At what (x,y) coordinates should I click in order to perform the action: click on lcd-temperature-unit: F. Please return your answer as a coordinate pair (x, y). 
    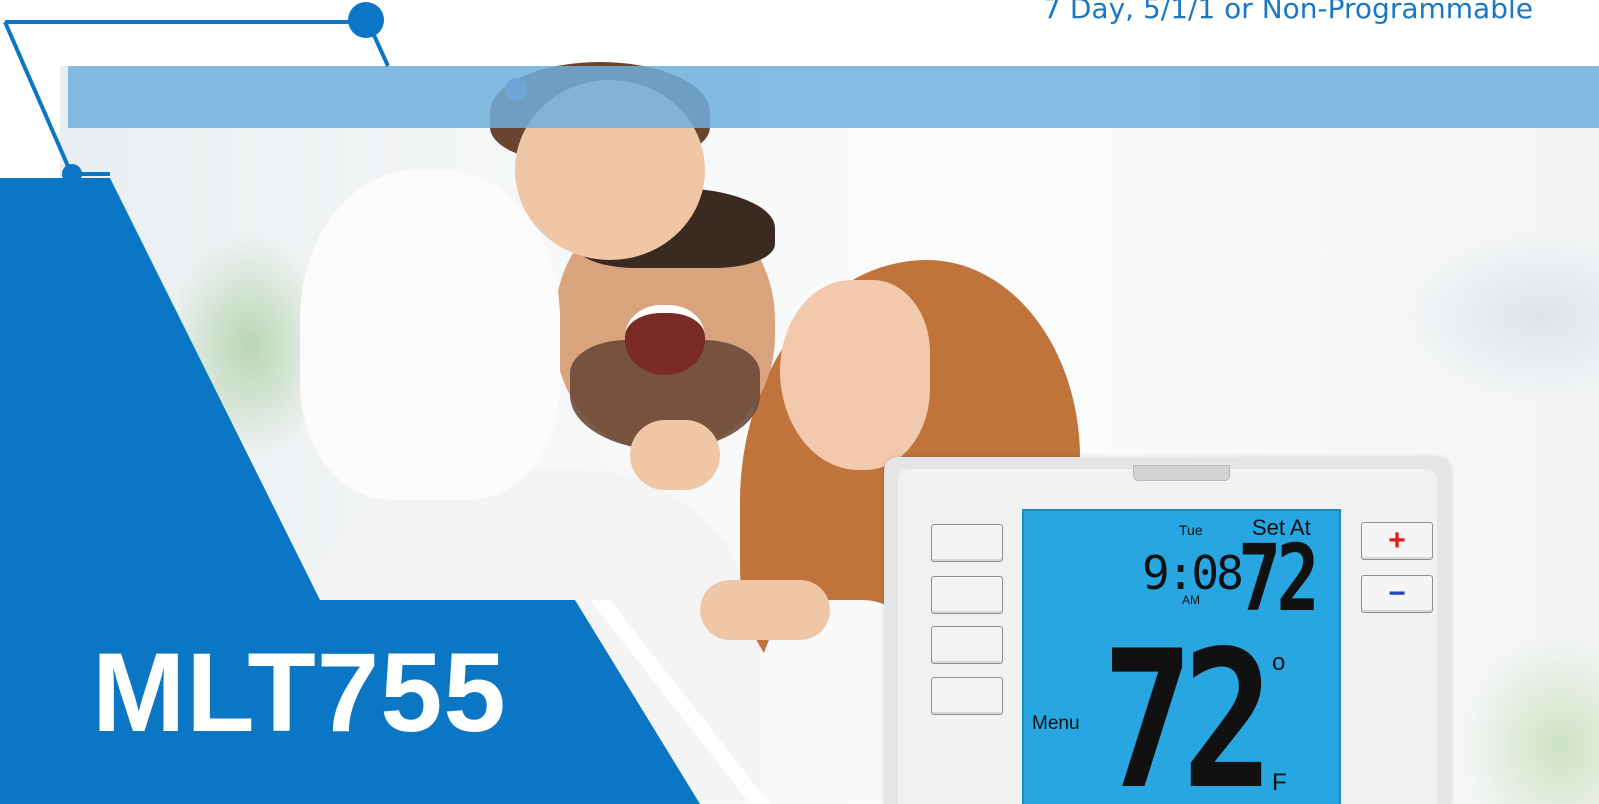
    Looking at the image, I should click on (1279, 782).